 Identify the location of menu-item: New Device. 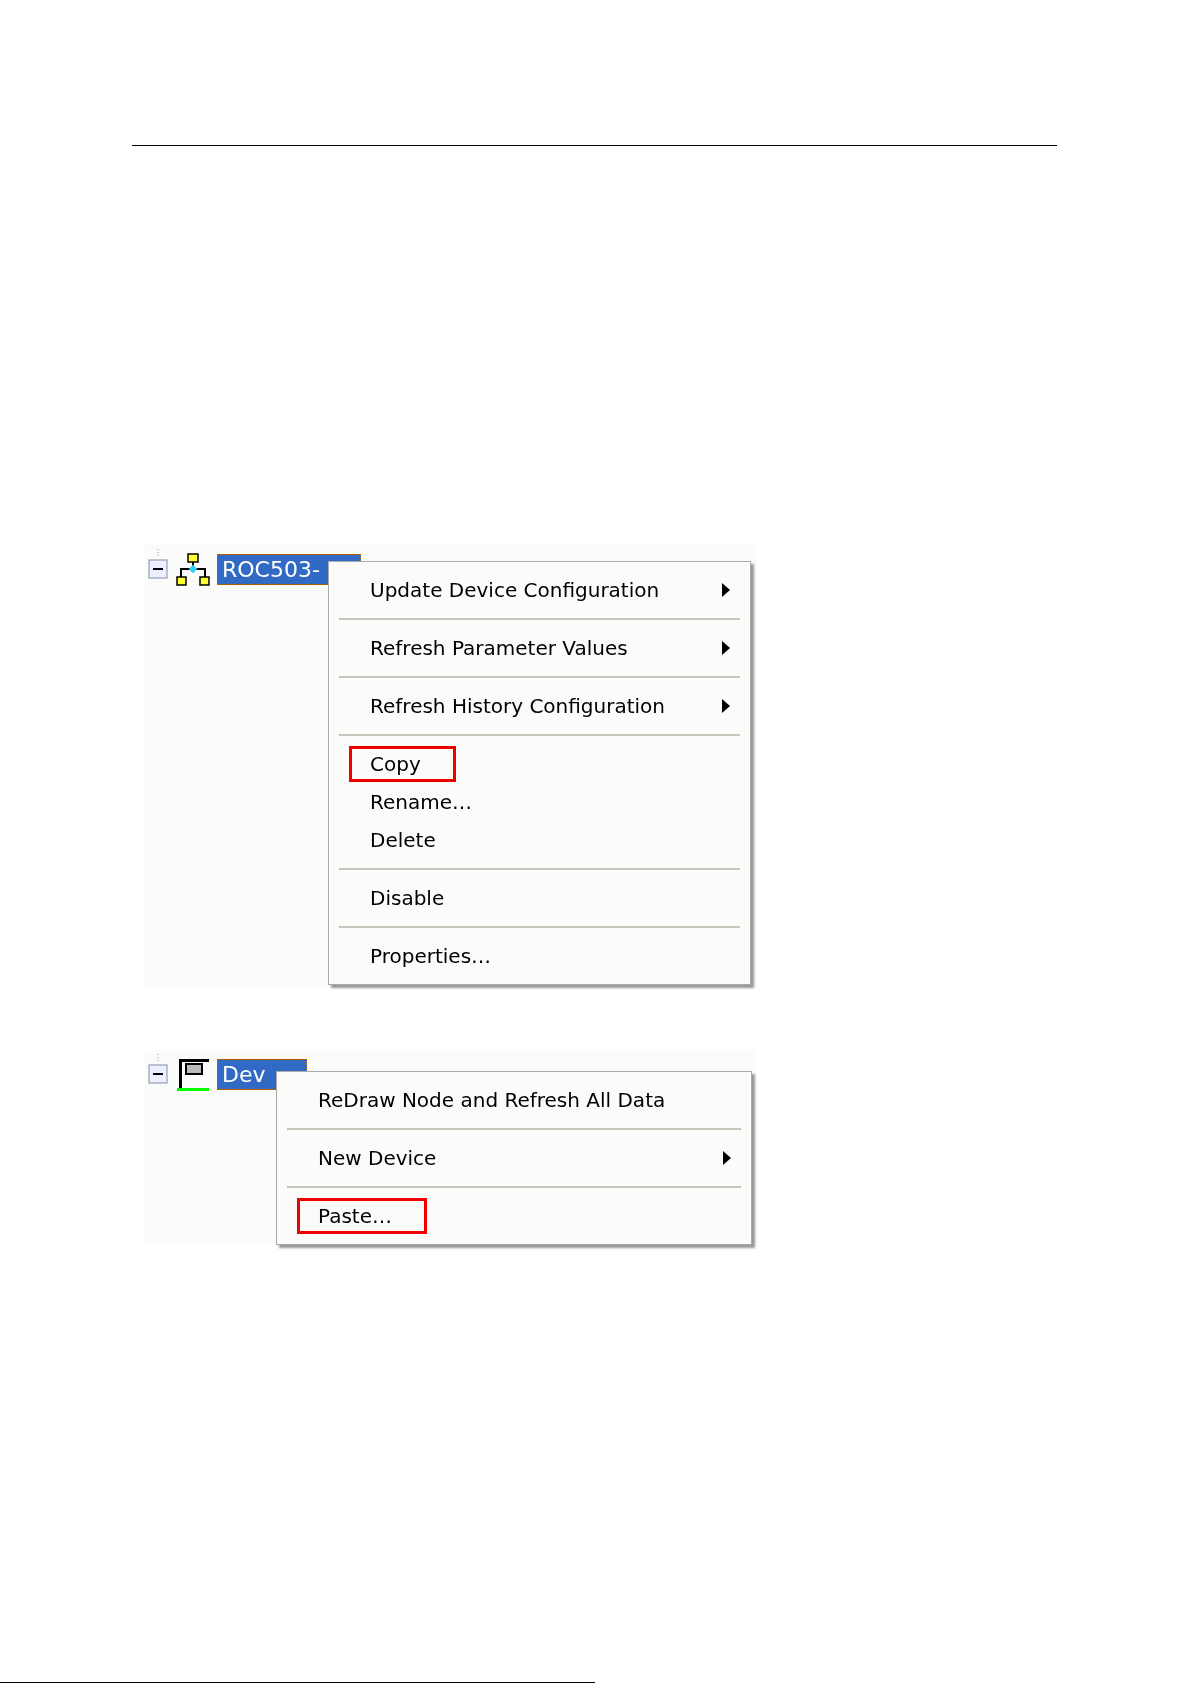
(384, 1158).